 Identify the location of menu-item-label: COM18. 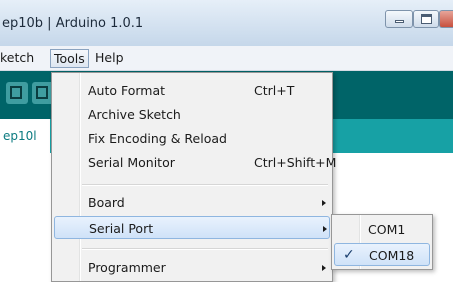
(392, 255).